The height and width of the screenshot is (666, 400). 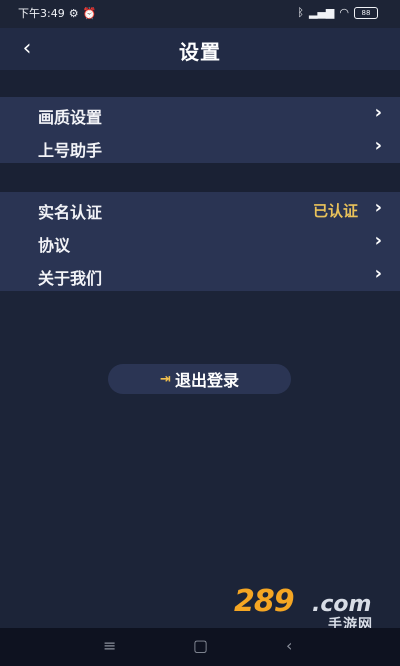 I want to click on battery-level: 88, so click(x=366, y=13).